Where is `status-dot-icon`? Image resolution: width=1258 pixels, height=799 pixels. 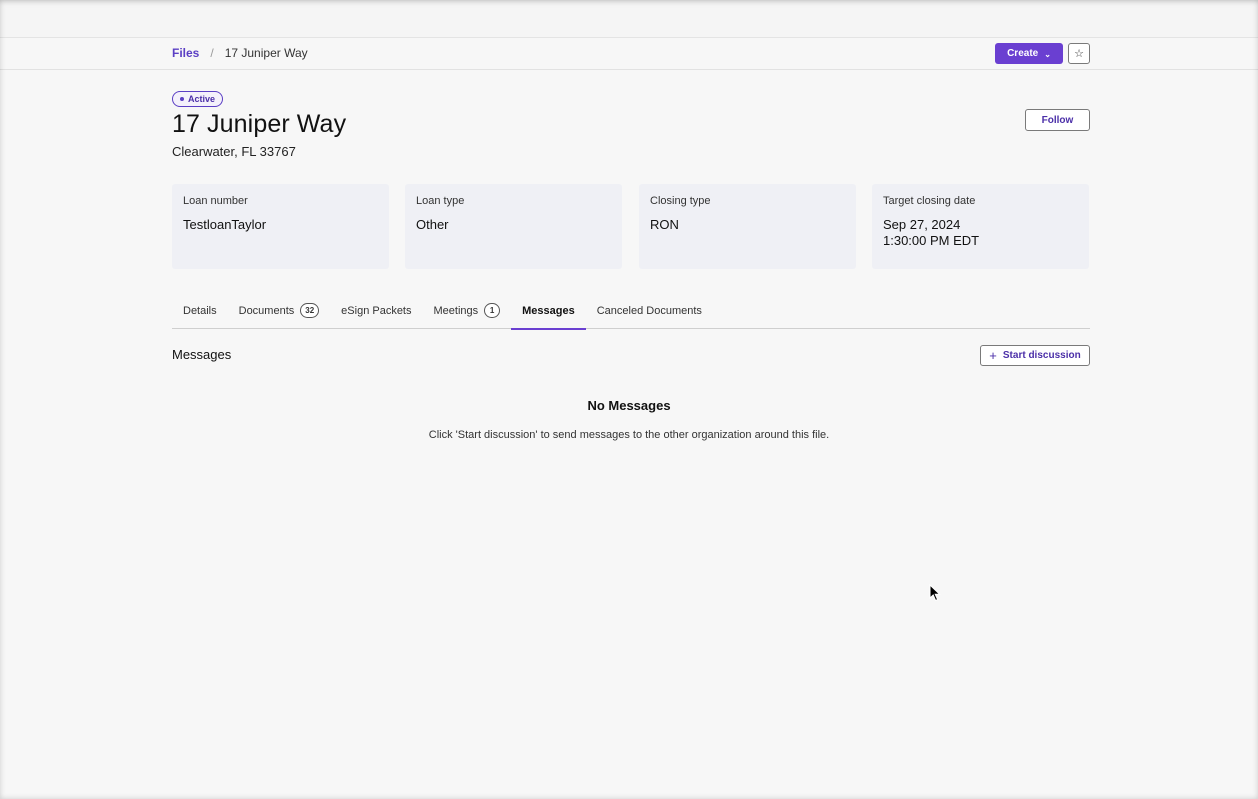 status-dot-icon is located at coordinates (182, 99).